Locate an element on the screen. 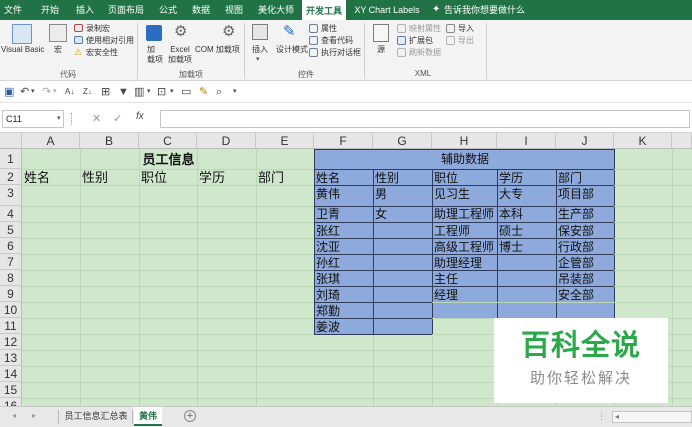 The width and height of the screenshot is (692, 427). column-header is located at coordinates (682, 141).